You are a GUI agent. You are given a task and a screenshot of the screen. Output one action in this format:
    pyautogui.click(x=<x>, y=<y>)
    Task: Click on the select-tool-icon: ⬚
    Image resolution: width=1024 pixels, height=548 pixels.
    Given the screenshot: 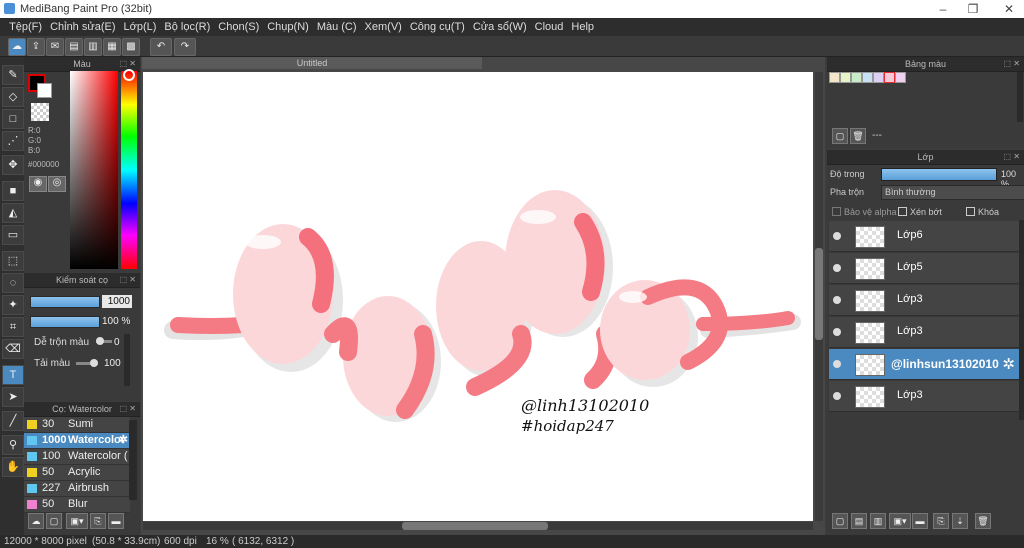 What is the action you would take?
    pyautogui.click(x=13, y=261)
    